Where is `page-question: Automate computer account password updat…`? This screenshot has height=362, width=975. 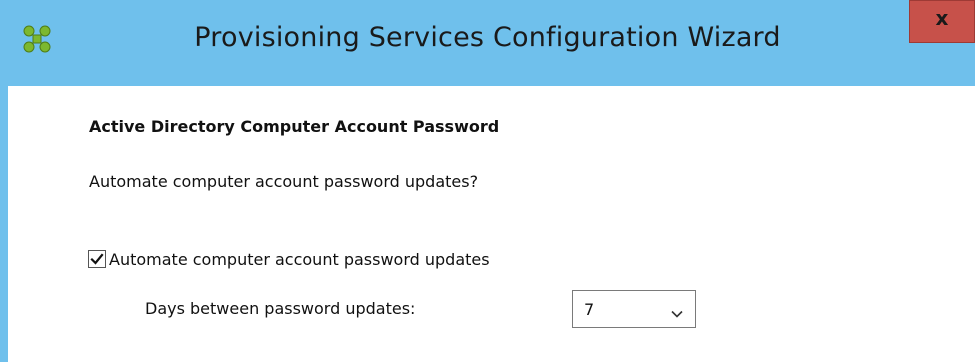
page-question: Automate computer account password updat… is located at coordinates (284, 181).